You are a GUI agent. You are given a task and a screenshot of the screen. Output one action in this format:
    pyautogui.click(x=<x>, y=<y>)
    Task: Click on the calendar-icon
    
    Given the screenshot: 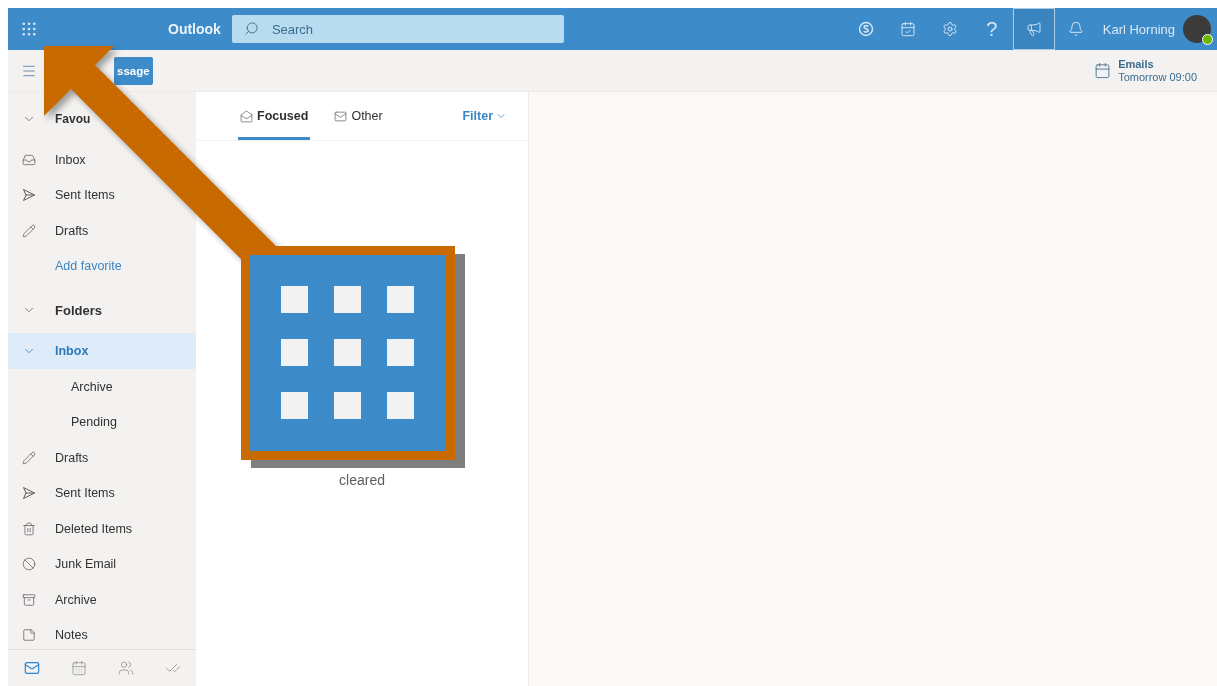 What is the action you would take?
    pyautogui.click(x=1103, y=70)
    